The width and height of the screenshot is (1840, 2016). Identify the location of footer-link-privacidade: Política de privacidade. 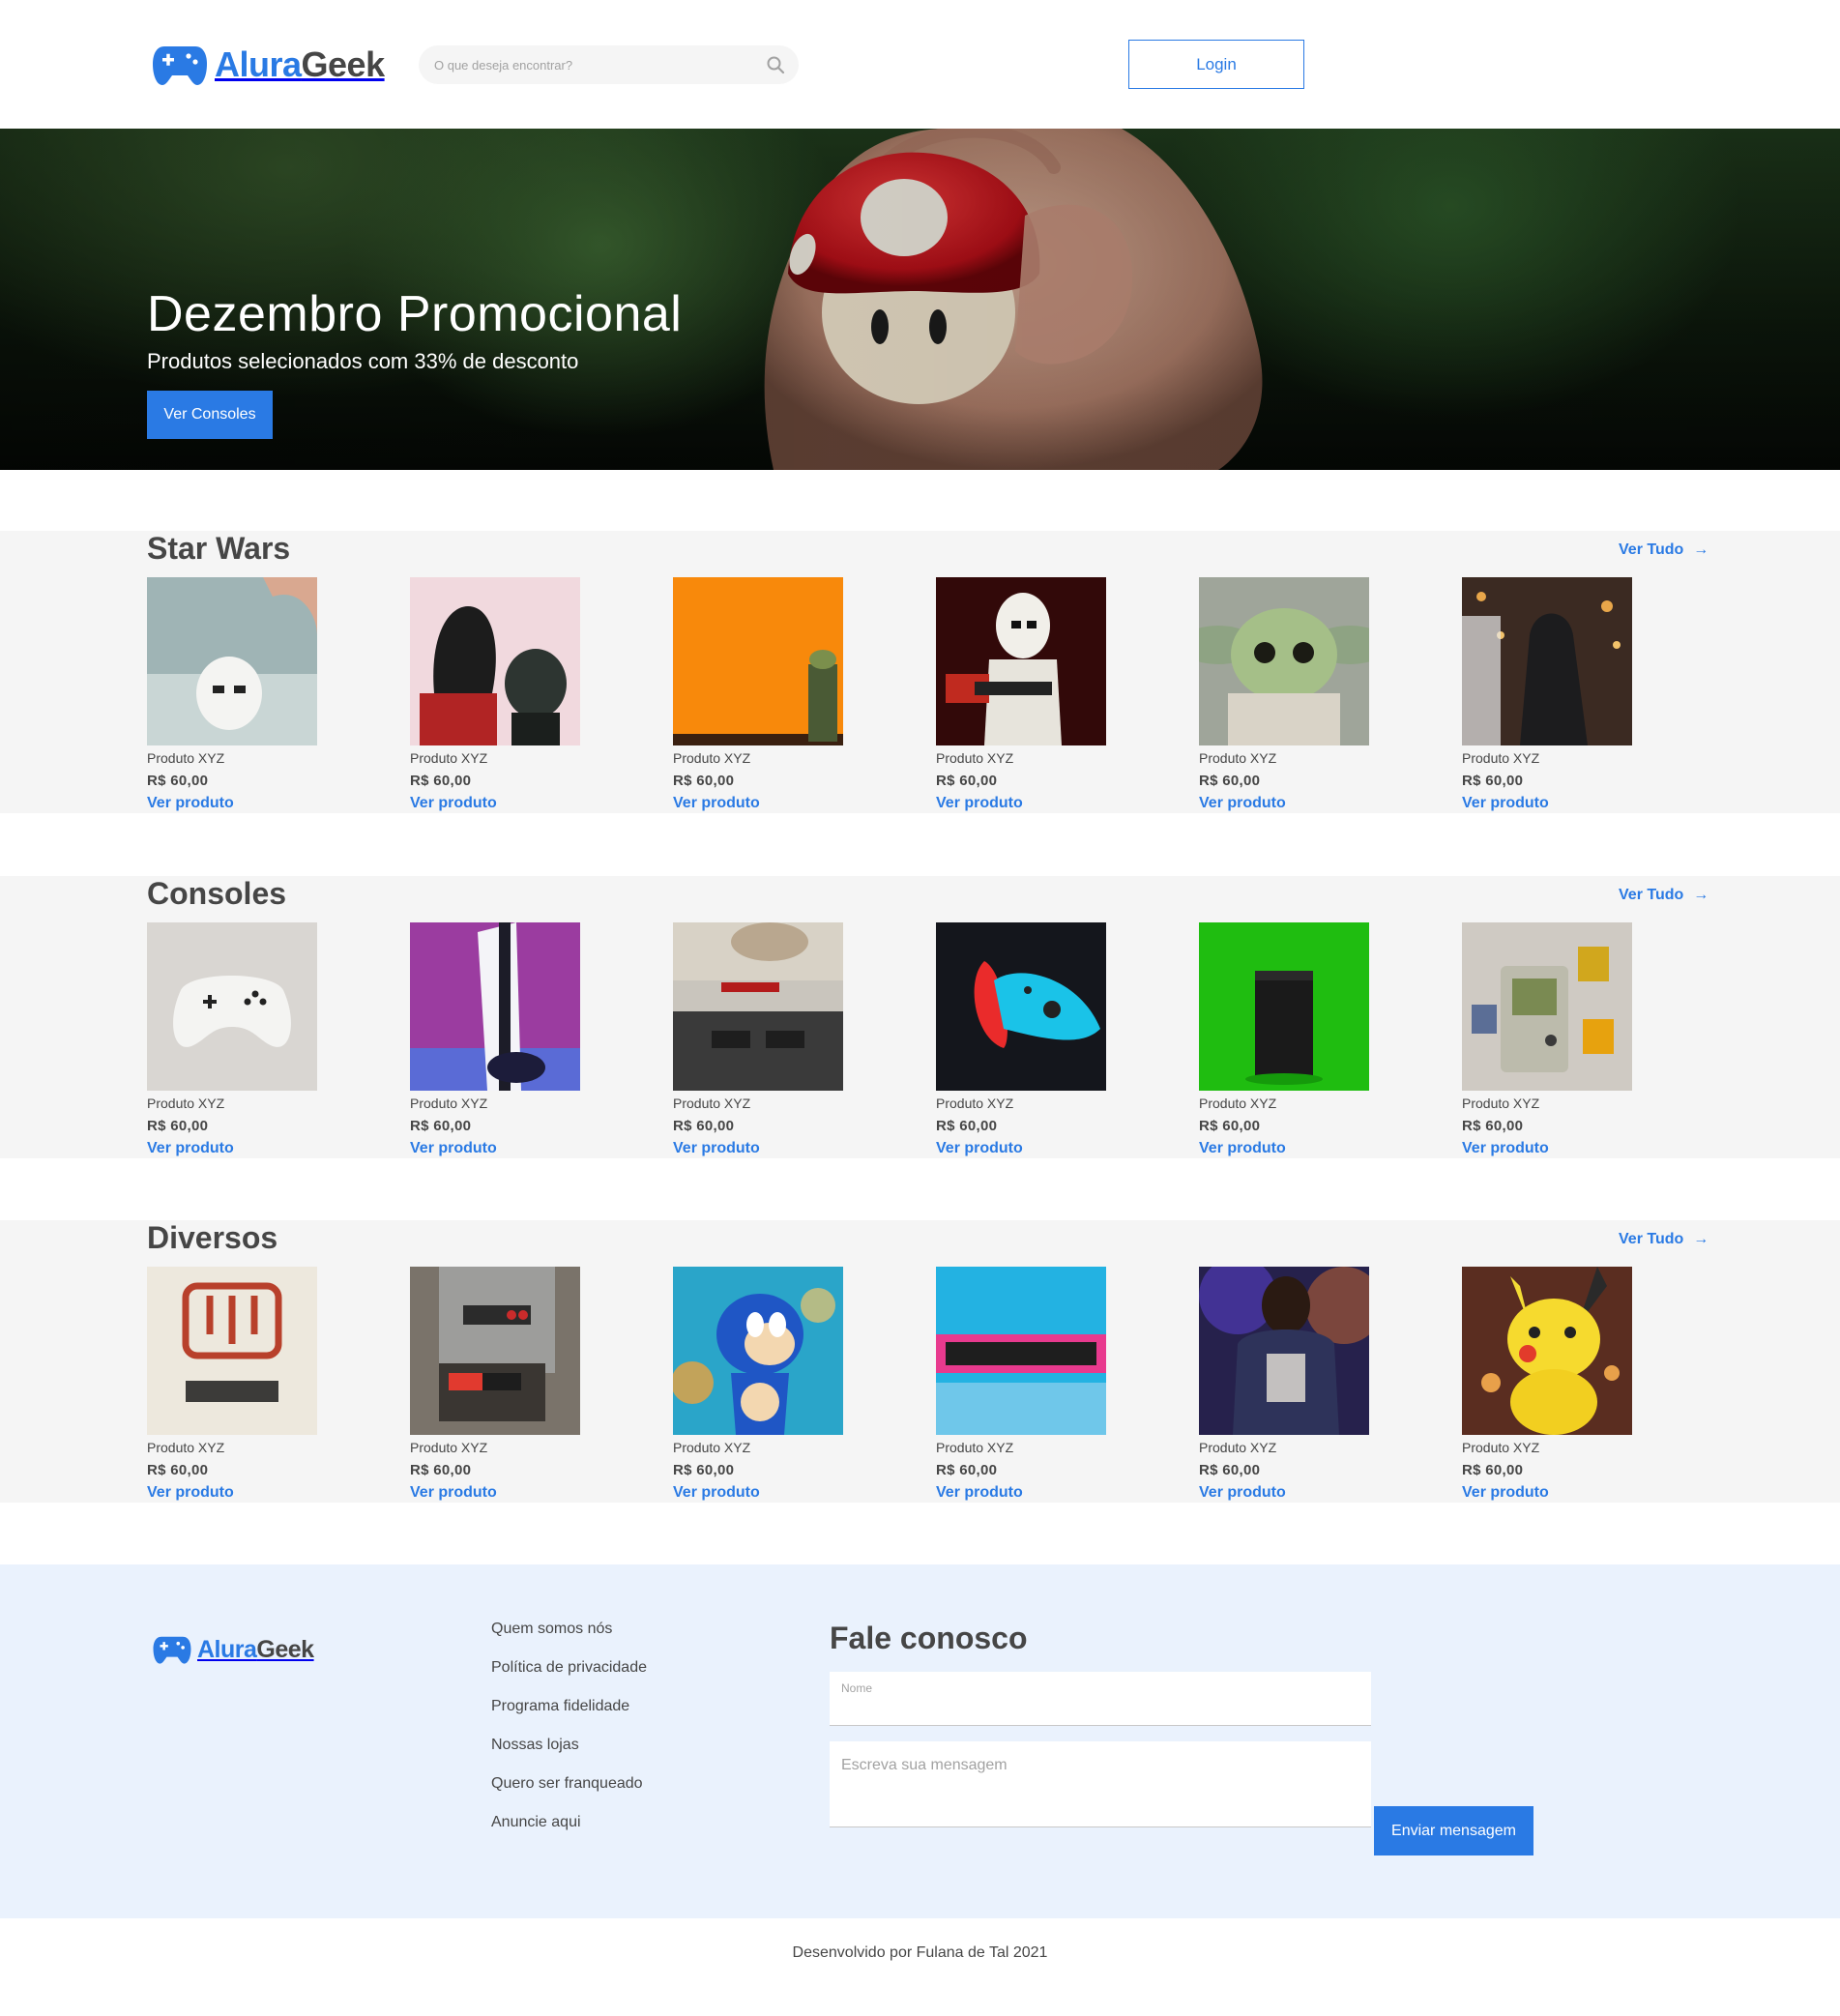
(569, 1668).